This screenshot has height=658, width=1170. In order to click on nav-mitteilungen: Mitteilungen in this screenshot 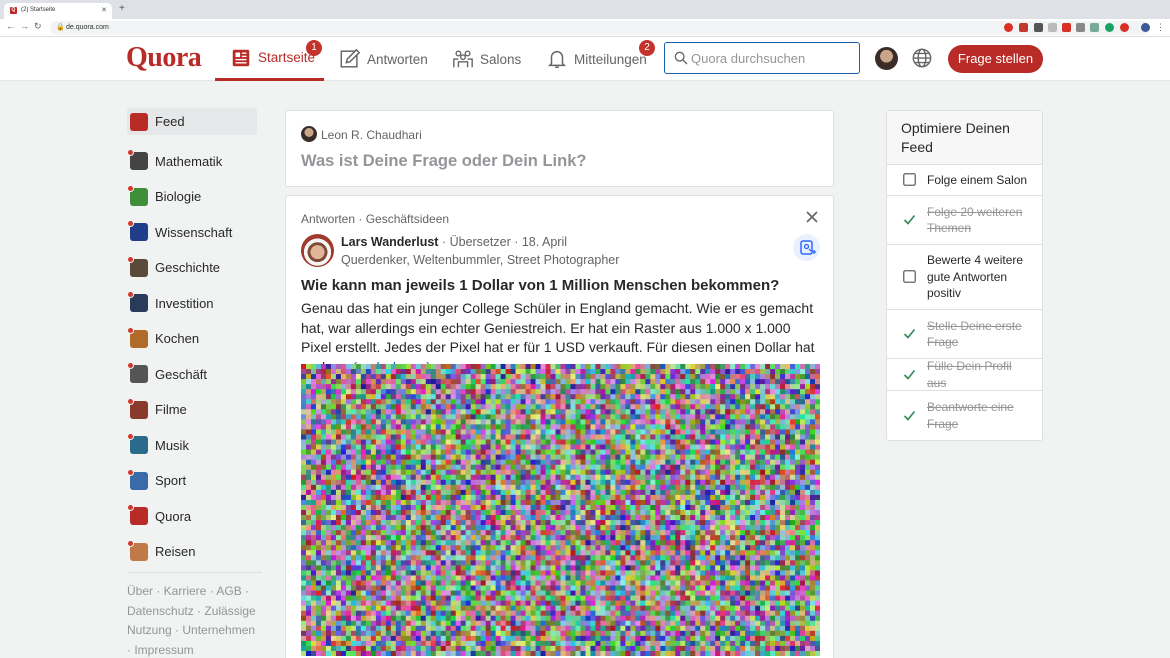, I will do `click(596, 59)`.